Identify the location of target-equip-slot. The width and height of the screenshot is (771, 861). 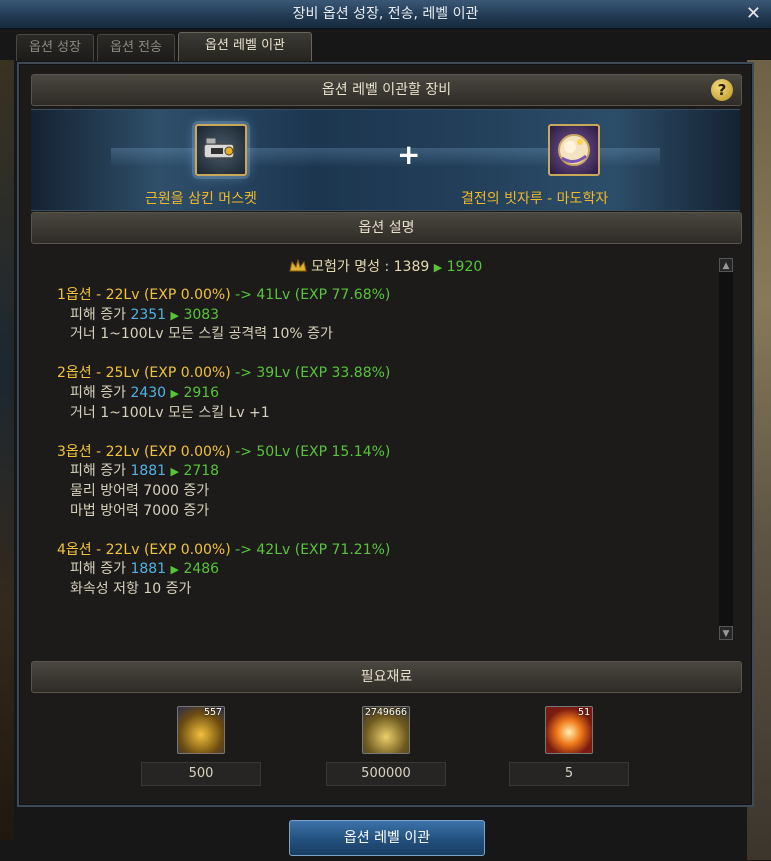
(574, 150).